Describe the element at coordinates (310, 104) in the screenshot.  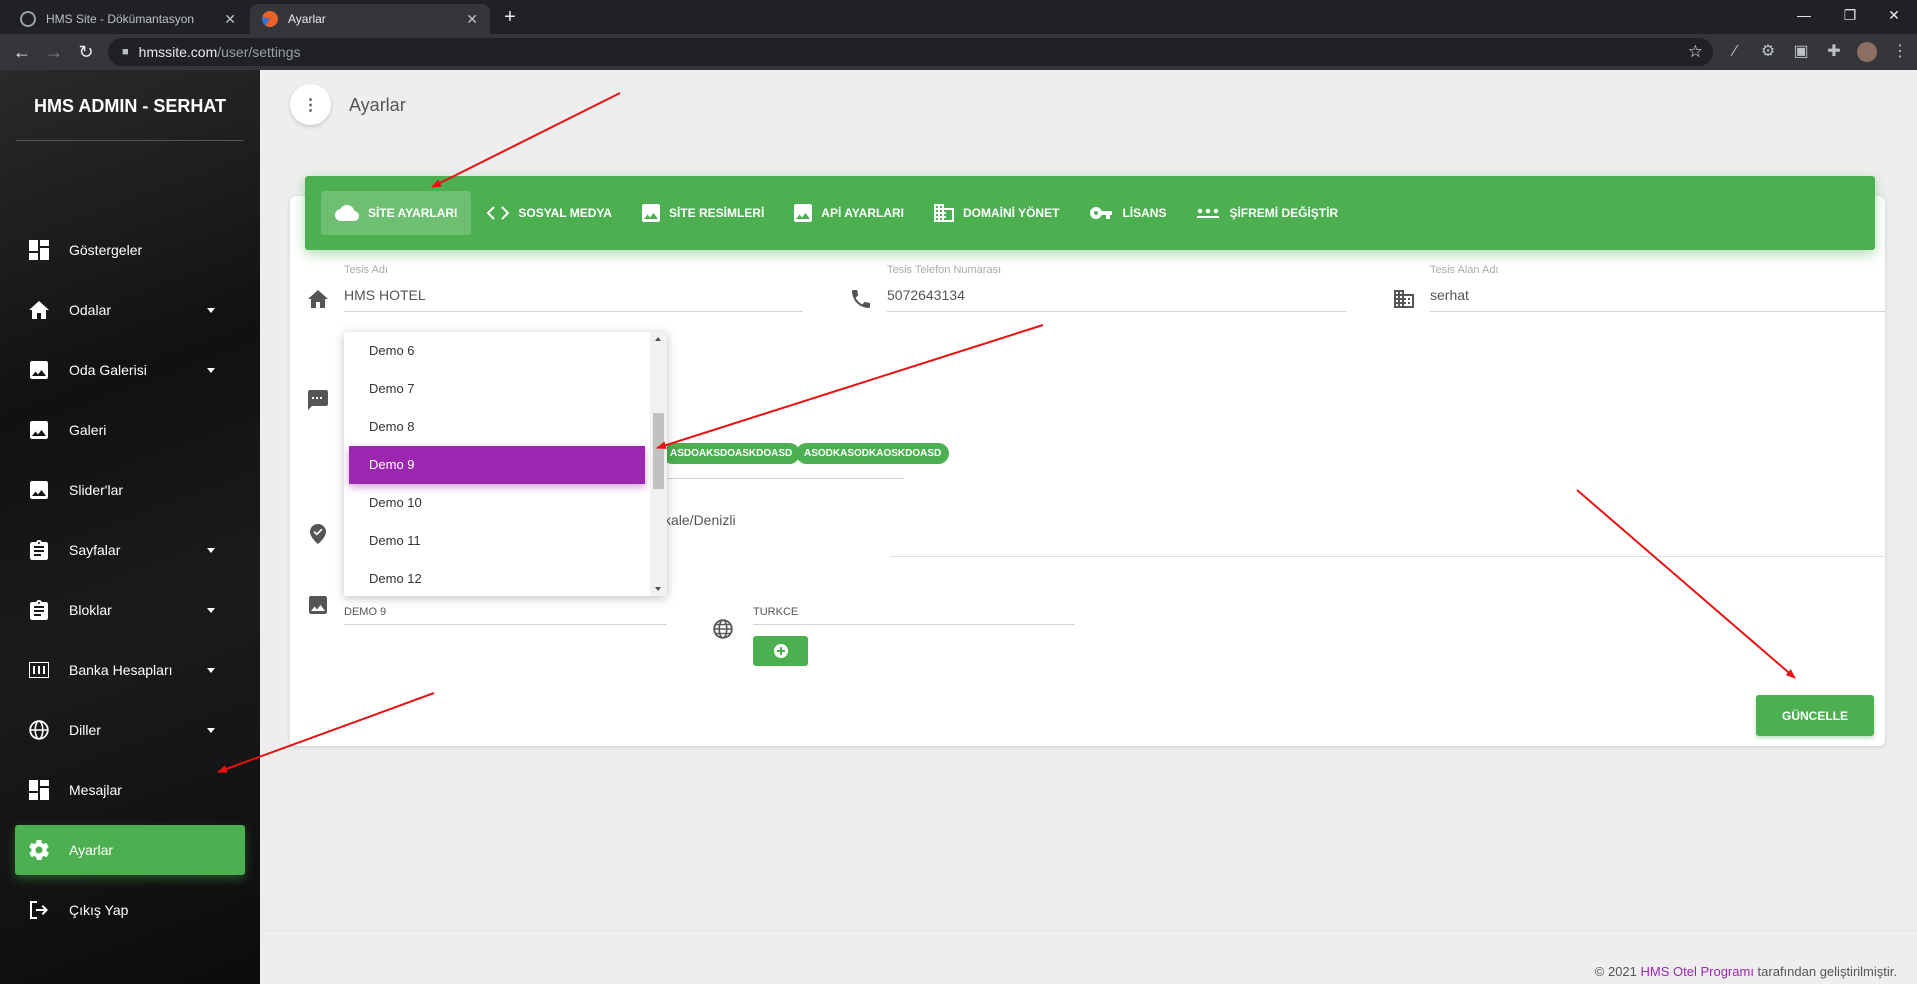
I see `more-options-button: ⋮` at that location.